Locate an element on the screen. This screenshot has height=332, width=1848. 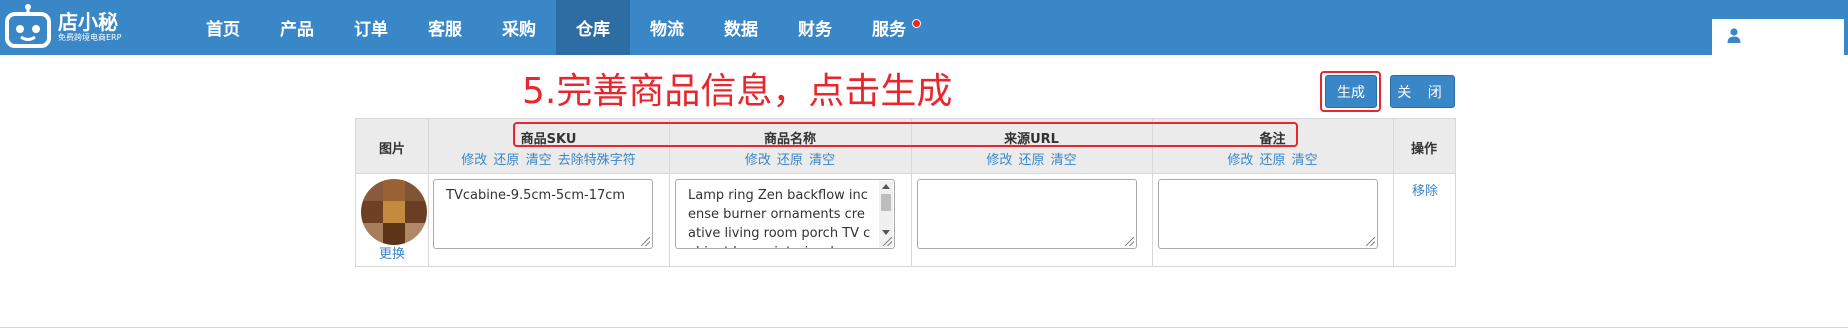
sku-remove-special-chars-link: 去除特殊字符 is located at coordinates (597, 160).